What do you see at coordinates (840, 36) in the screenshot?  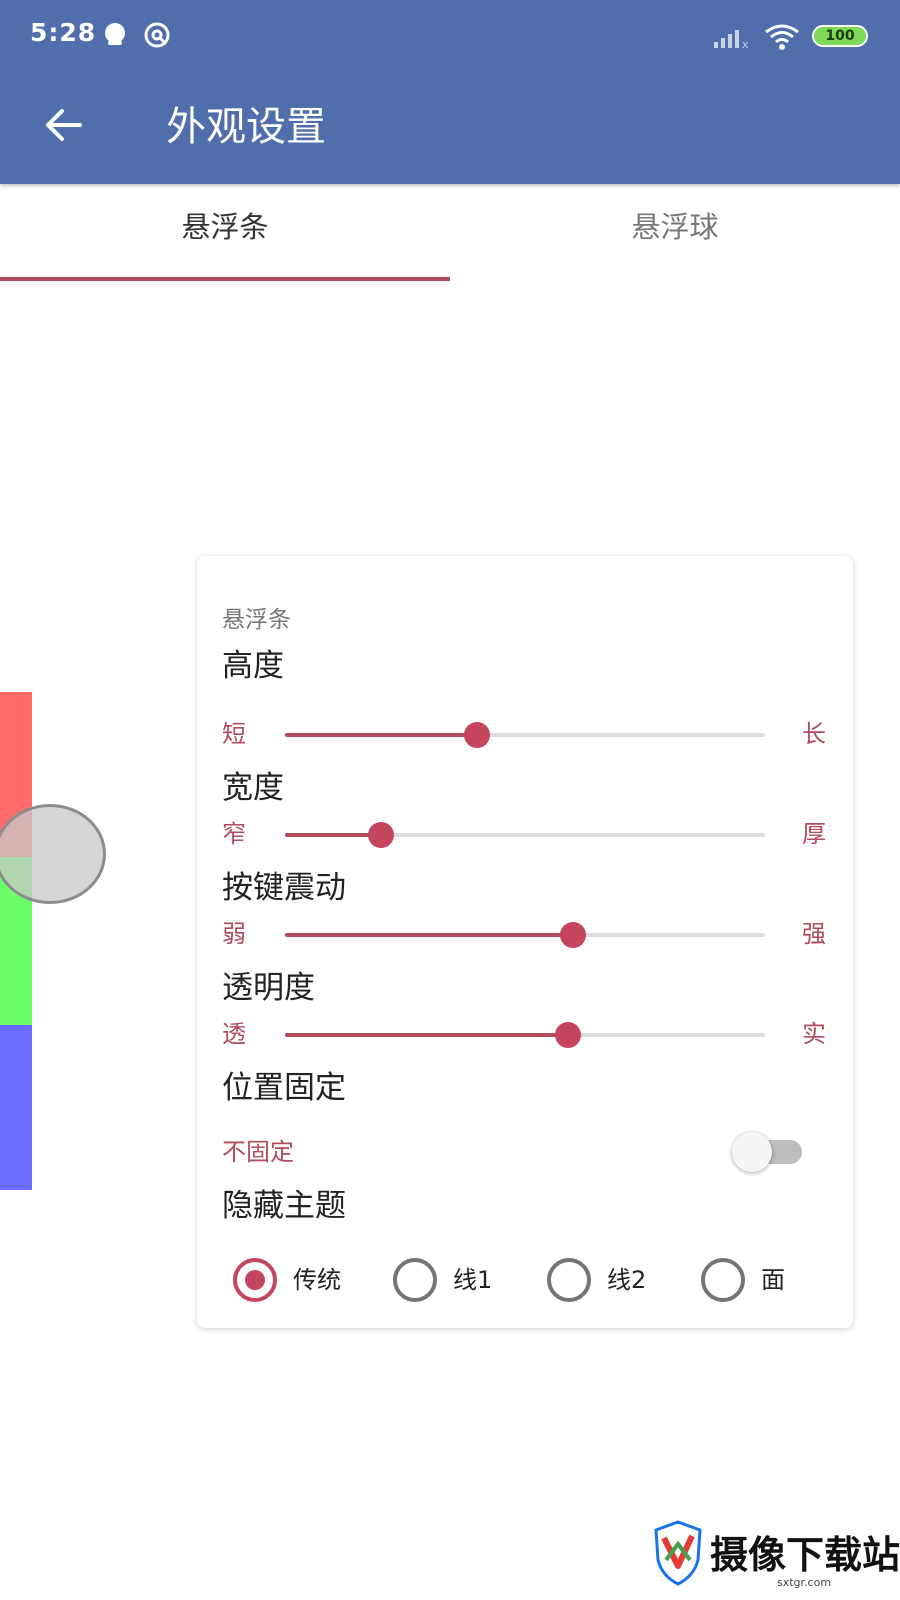 I see `battery-icon: 100` at bounding box center [840, 36].